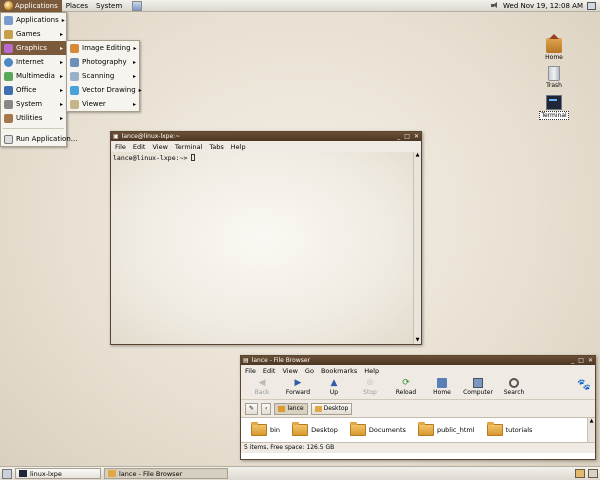 The image size is (600, 480). I want to click on menu-item-graphics: Graphics ▸, so click(33, 48).